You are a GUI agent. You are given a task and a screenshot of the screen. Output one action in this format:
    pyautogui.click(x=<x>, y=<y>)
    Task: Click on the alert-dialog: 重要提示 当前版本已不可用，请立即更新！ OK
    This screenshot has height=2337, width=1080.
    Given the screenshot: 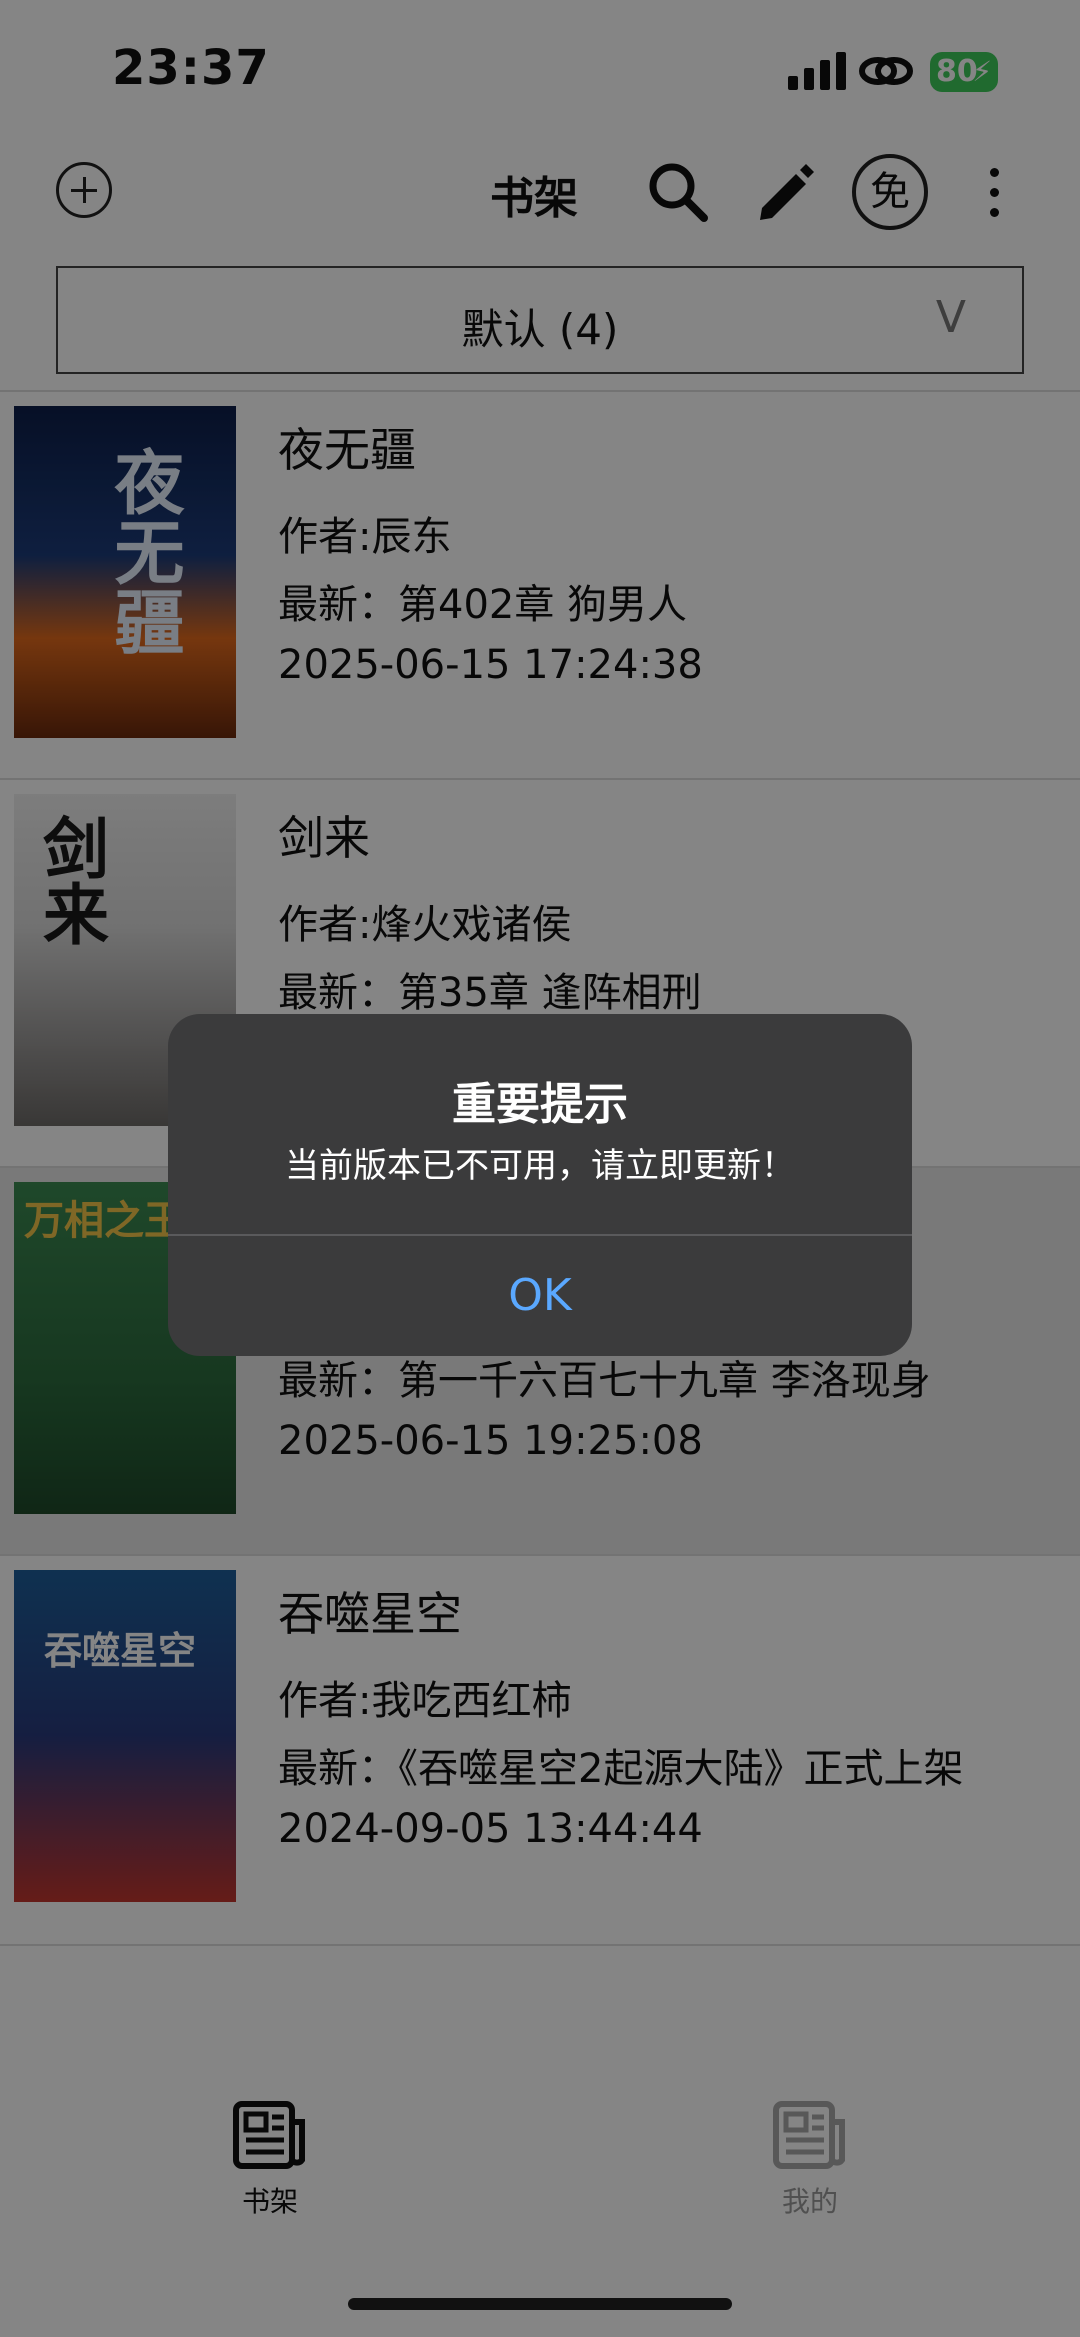 What is the action you would take?
    pyautogui.click(x=540, y=1185)
    